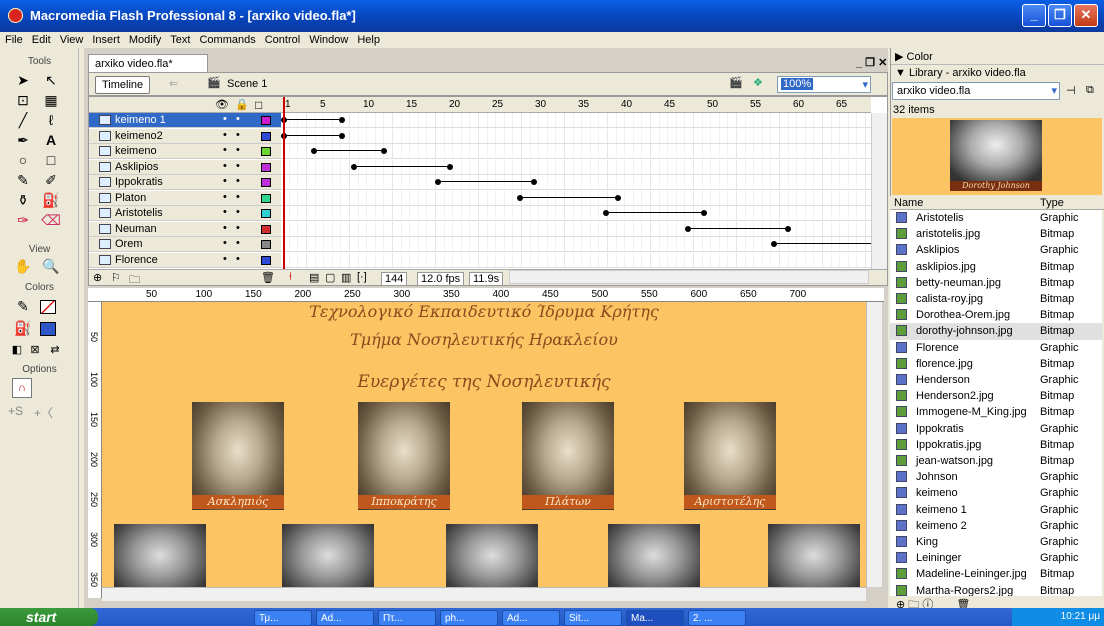  I want to click on text-tool-icon: A, so click(51, 140).